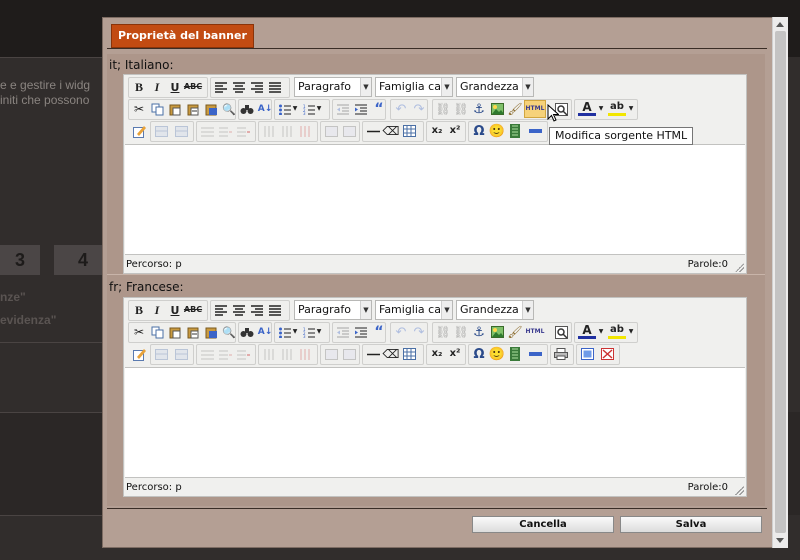  Describe the element at coordinates (780, 282) in the screenshot. I see `vertical-scrollbar` at that location.